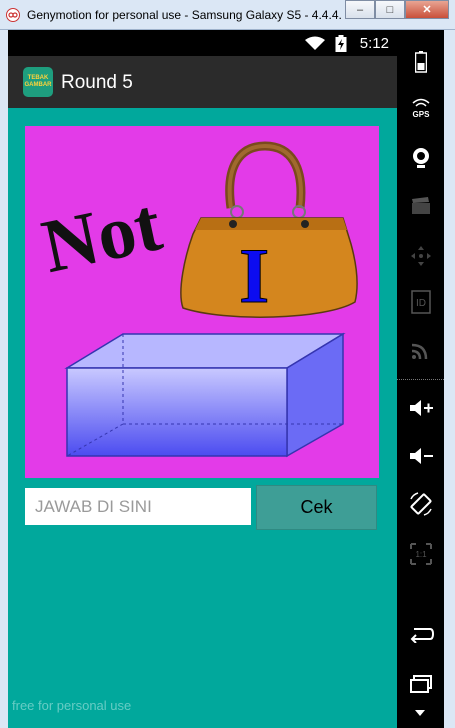 This screenshot has height=728, width=455. Describe the element at coordinates (202, 43) in the screenshot. I see `android-status-bar: 5:12` at that location.